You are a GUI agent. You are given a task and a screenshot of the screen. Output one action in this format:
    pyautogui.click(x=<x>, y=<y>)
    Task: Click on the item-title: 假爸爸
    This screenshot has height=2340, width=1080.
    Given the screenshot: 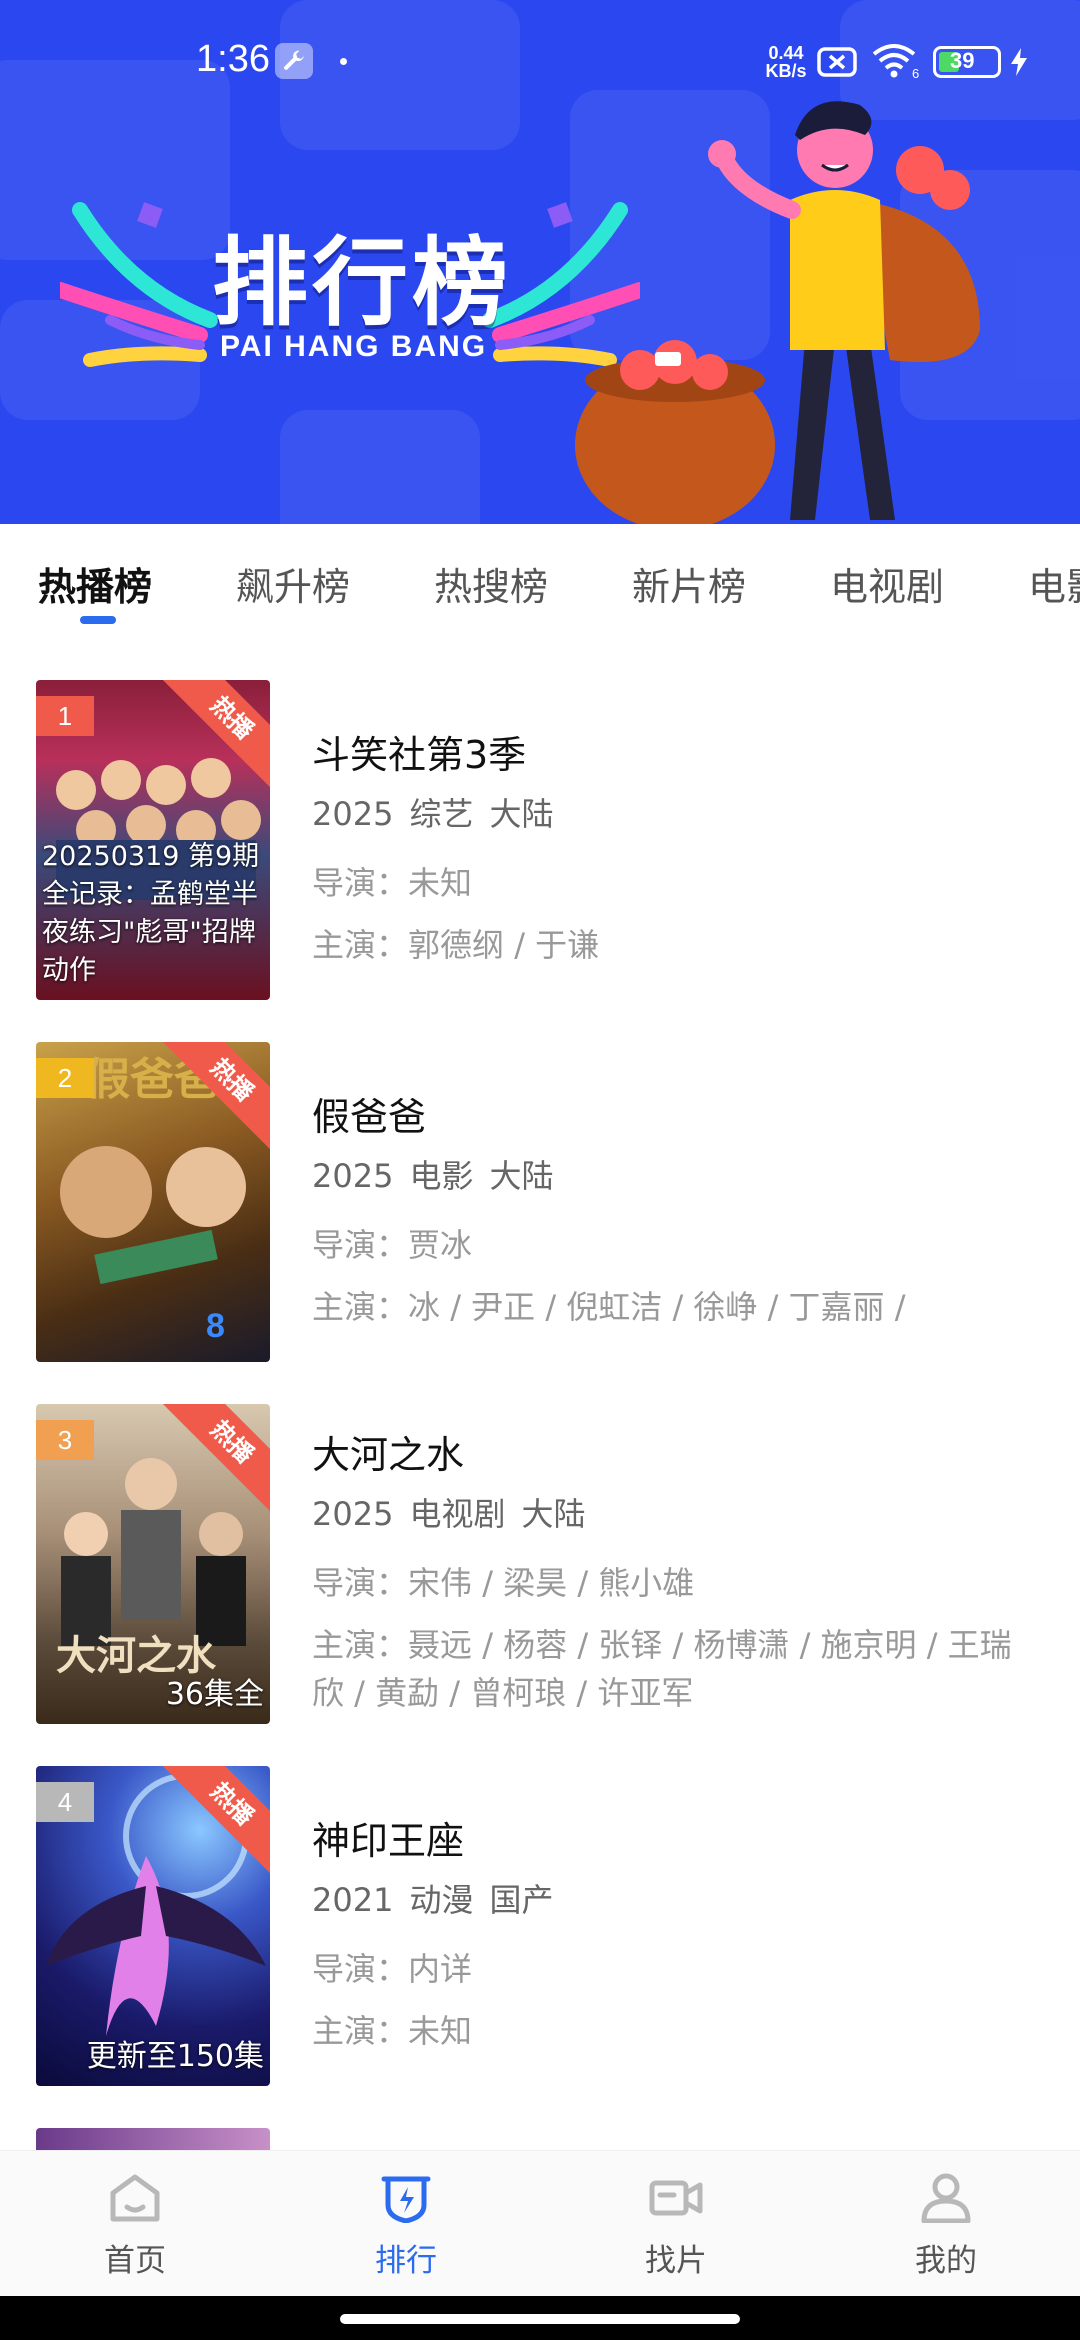 What is the action you would take?
    pyautogui.click(x=369, y=1117)
    